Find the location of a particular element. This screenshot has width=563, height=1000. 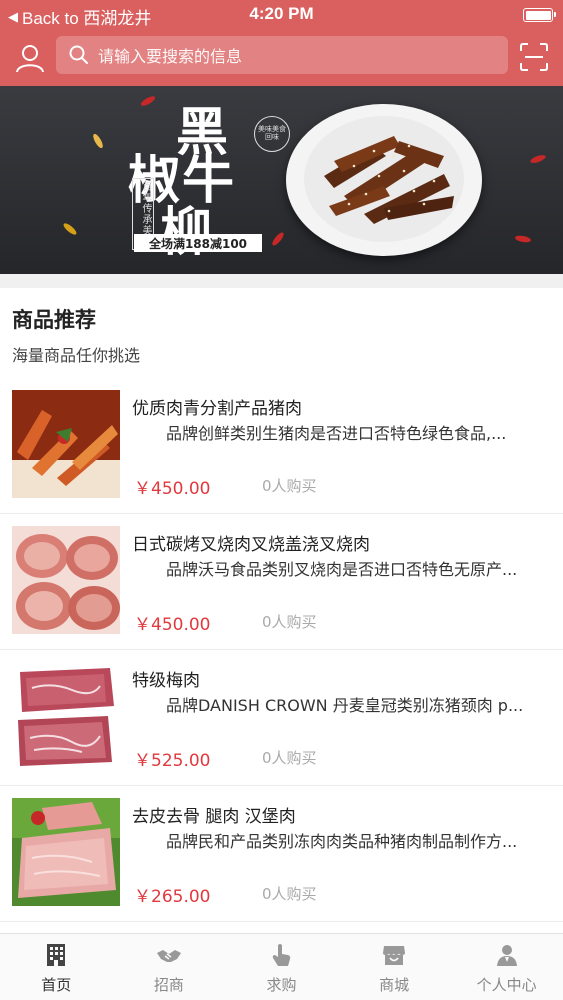

bottom-tab-bar: 首页 招商 求购 商城 个人中心 is located at coordinates (281, 966).